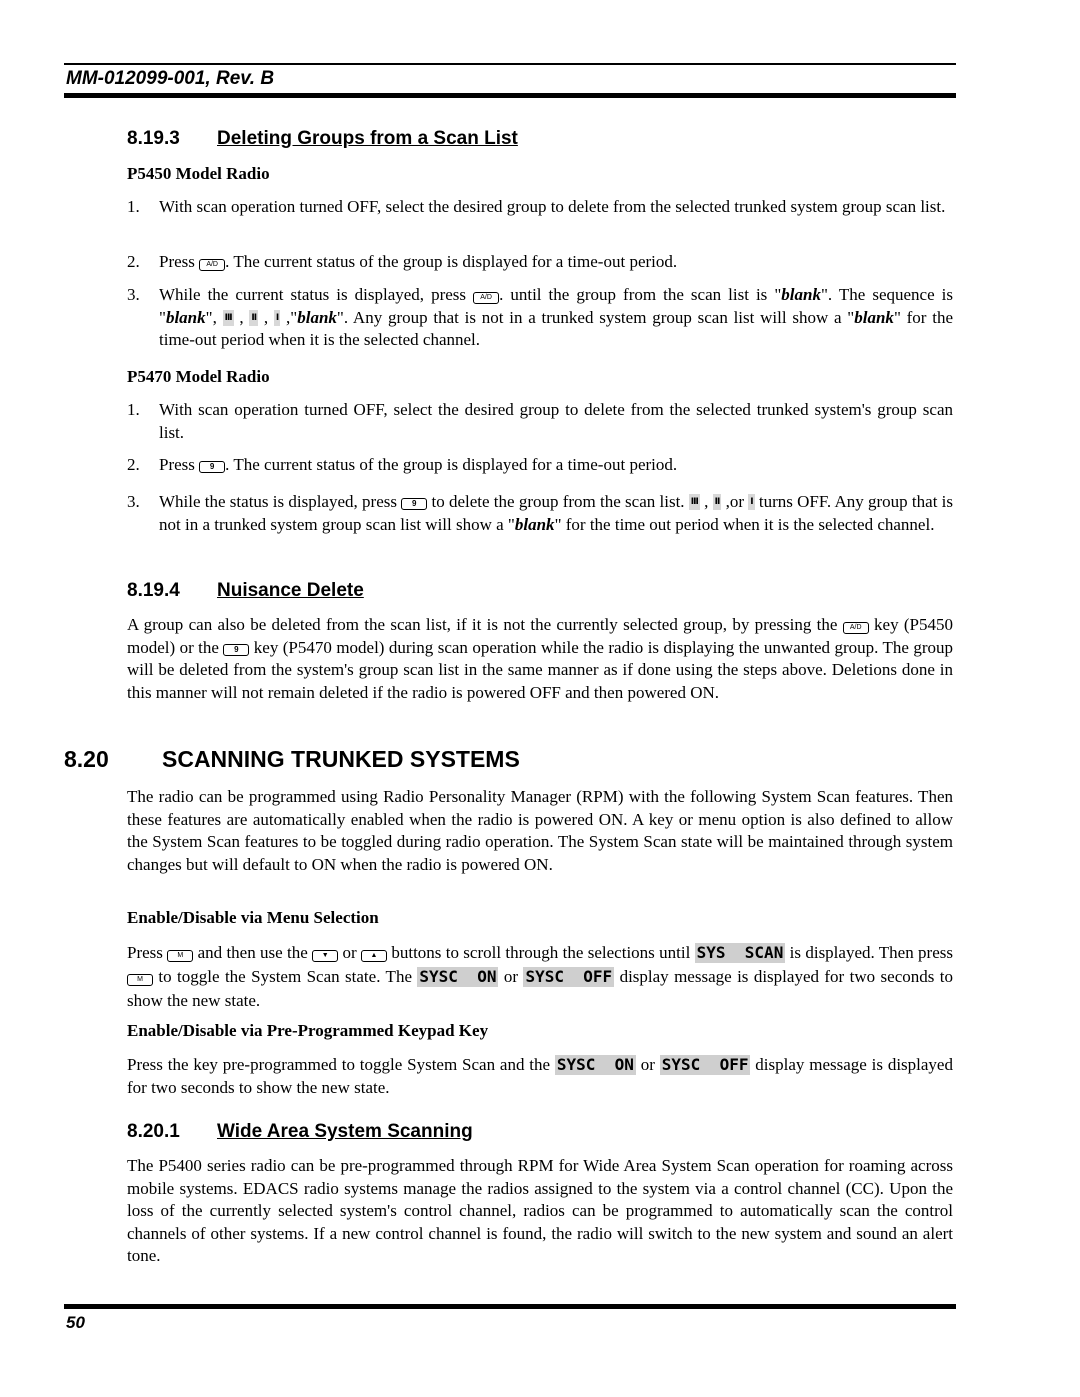  I want to click on section-number: 8.20.1, so click(153, 1131).